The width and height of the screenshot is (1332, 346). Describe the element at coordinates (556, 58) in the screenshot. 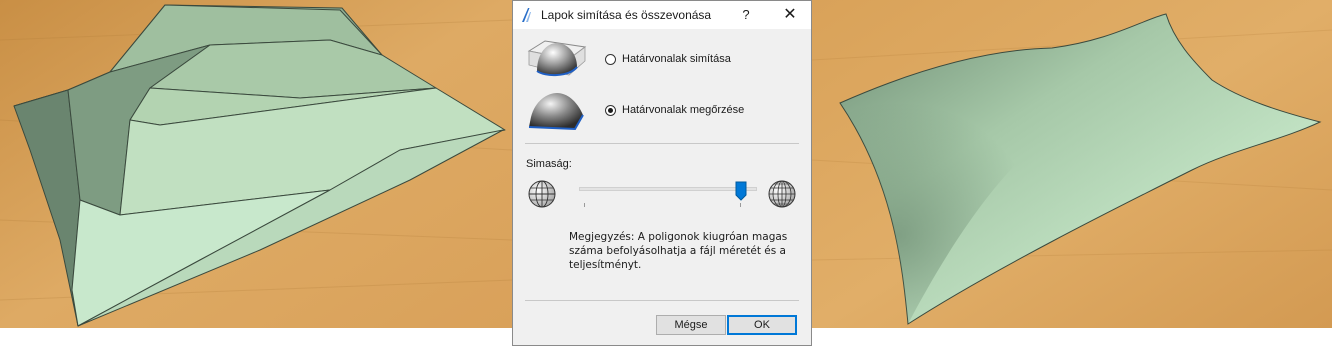

I see `smoothed-dome-thumbnail` at that location.